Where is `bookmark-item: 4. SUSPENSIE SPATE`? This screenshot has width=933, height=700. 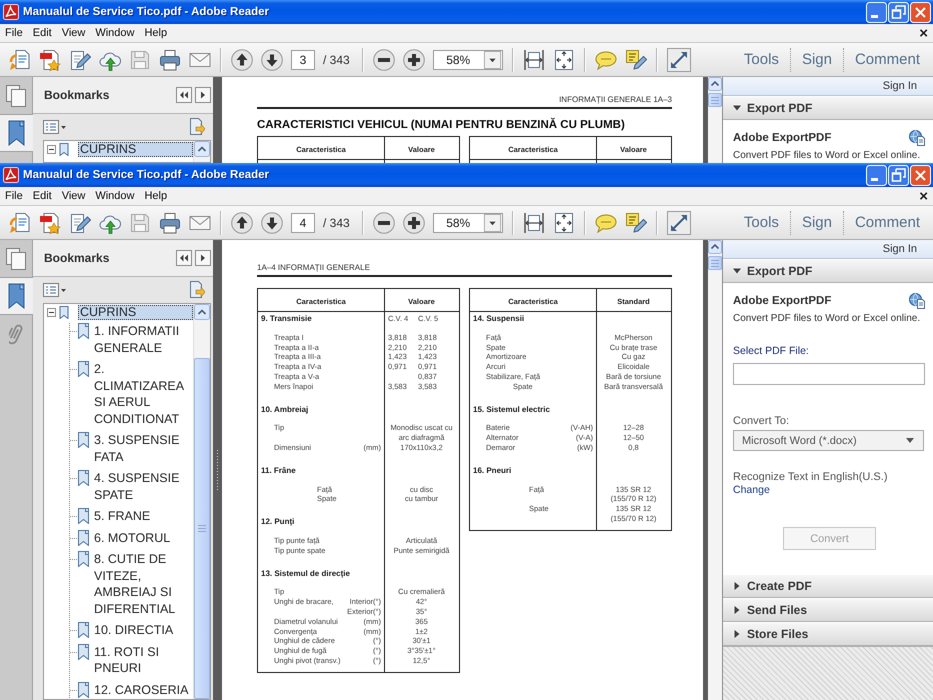
bookmark-item: 4. SUSPENSIE SPATE is located at coordinates (143, 486).